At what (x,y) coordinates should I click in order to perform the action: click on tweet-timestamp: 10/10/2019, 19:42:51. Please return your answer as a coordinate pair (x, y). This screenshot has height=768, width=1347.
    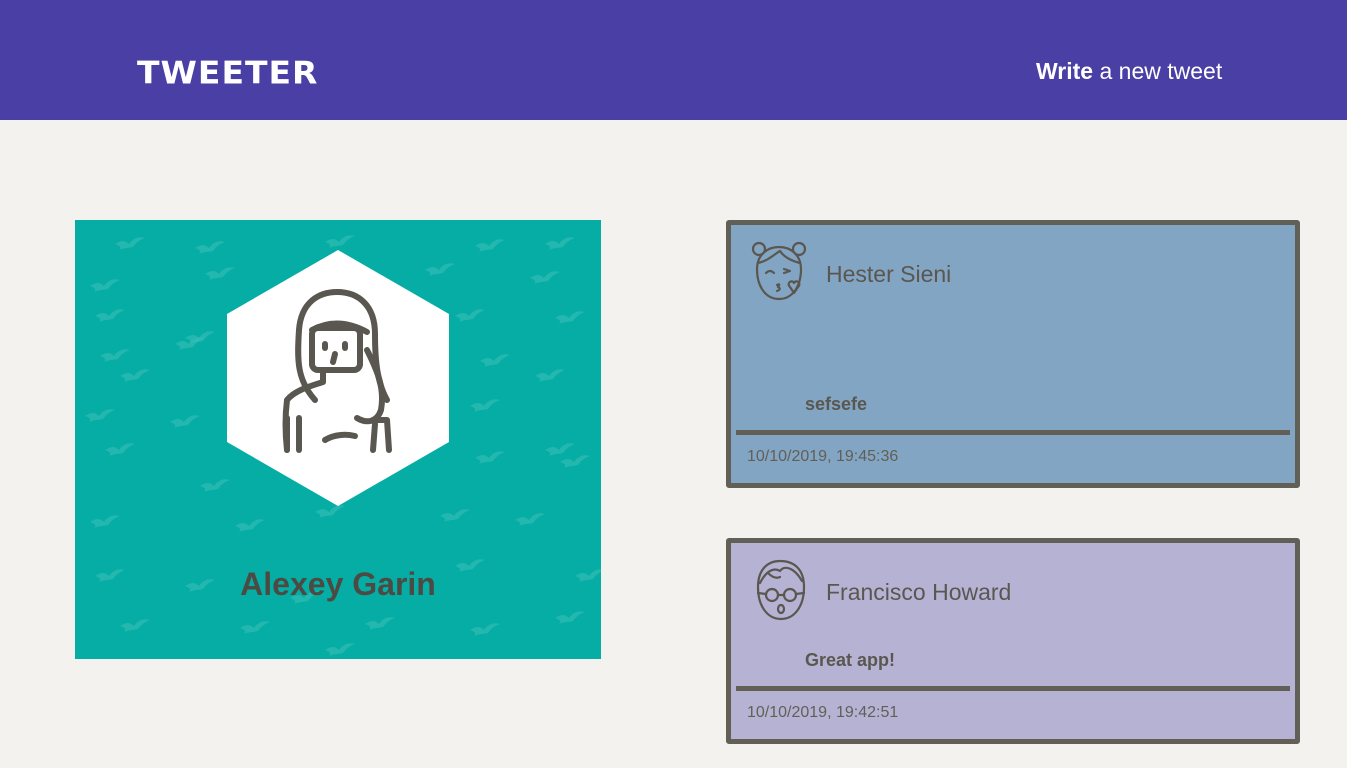
    Looking at the image, I should click on (823, 712).